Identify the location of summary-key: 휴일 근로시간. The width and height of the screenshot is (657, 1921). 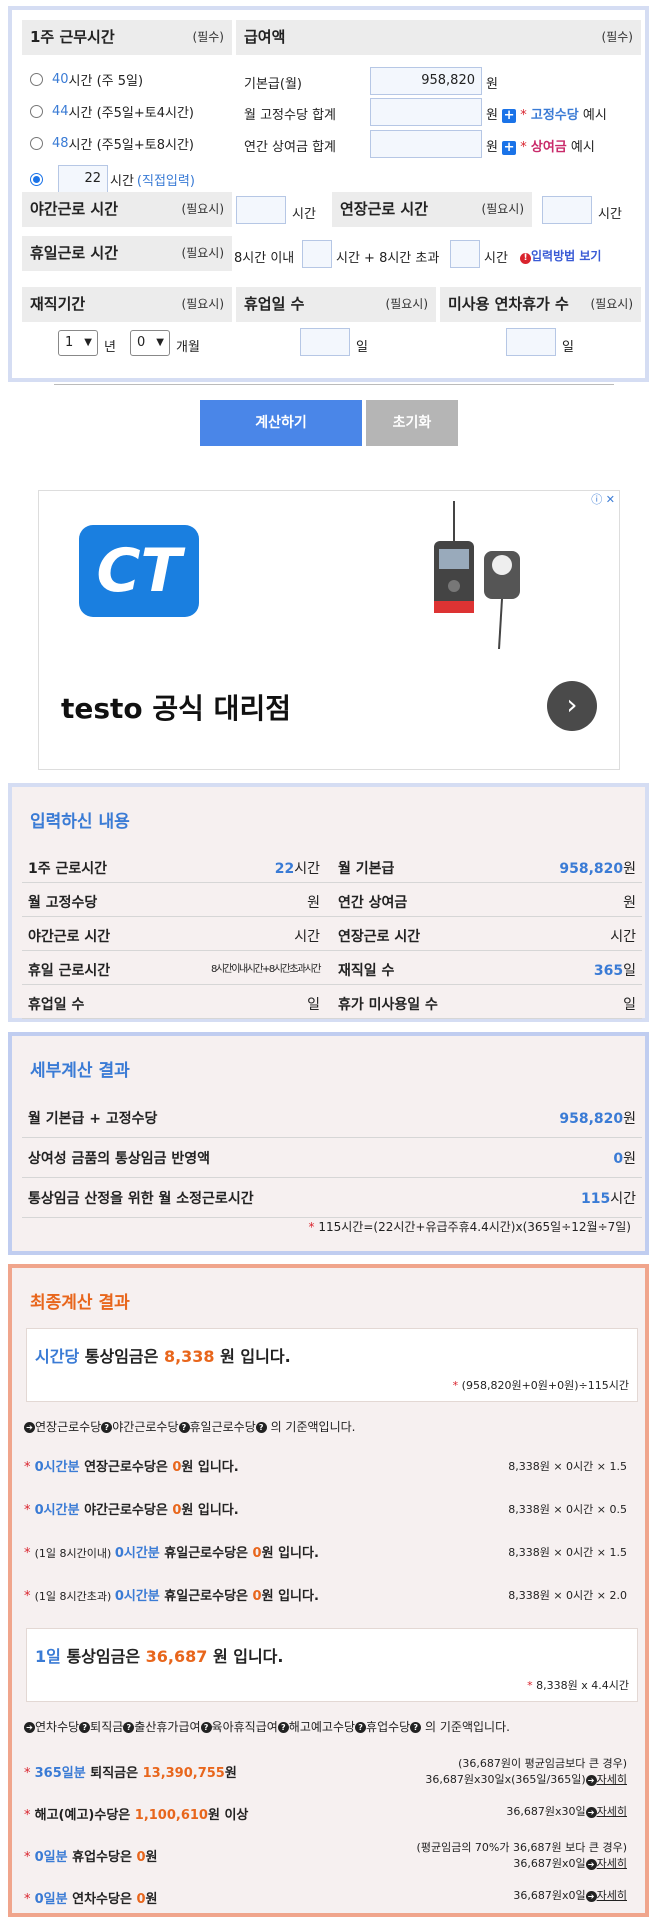
(69, 971).